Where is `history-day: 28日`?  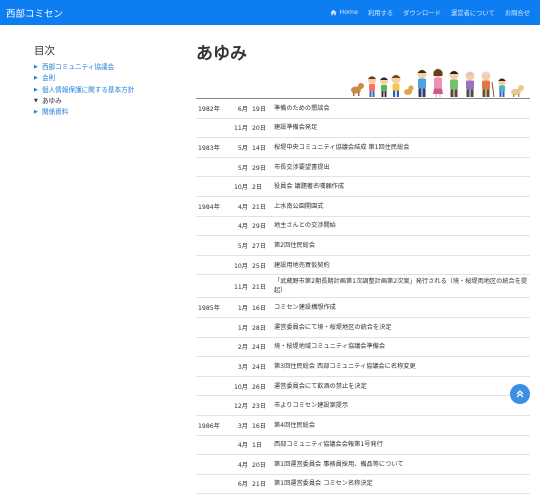 history-day: 28日 is located at coordinates (261, 327).